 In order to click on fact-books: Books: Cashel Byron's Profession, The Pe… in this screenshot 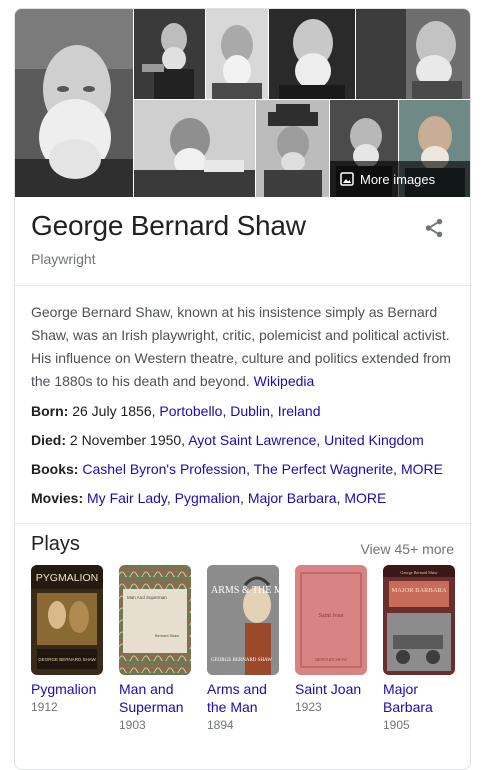, I will do `click(237, 469)`.